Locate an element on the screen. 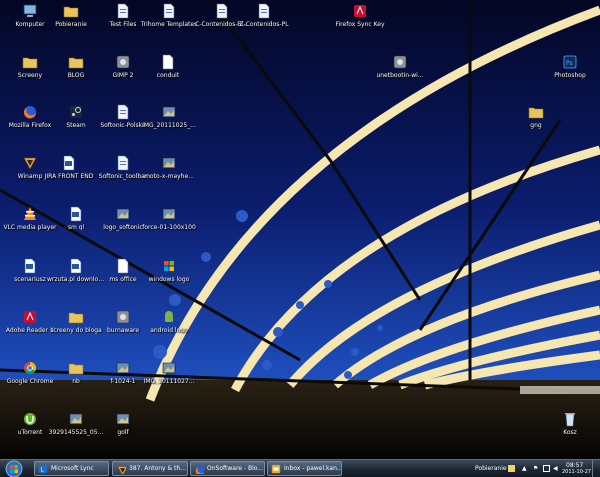 This screenshot has width=600, height=477. windows-icon is located at coordinates (169, 266).